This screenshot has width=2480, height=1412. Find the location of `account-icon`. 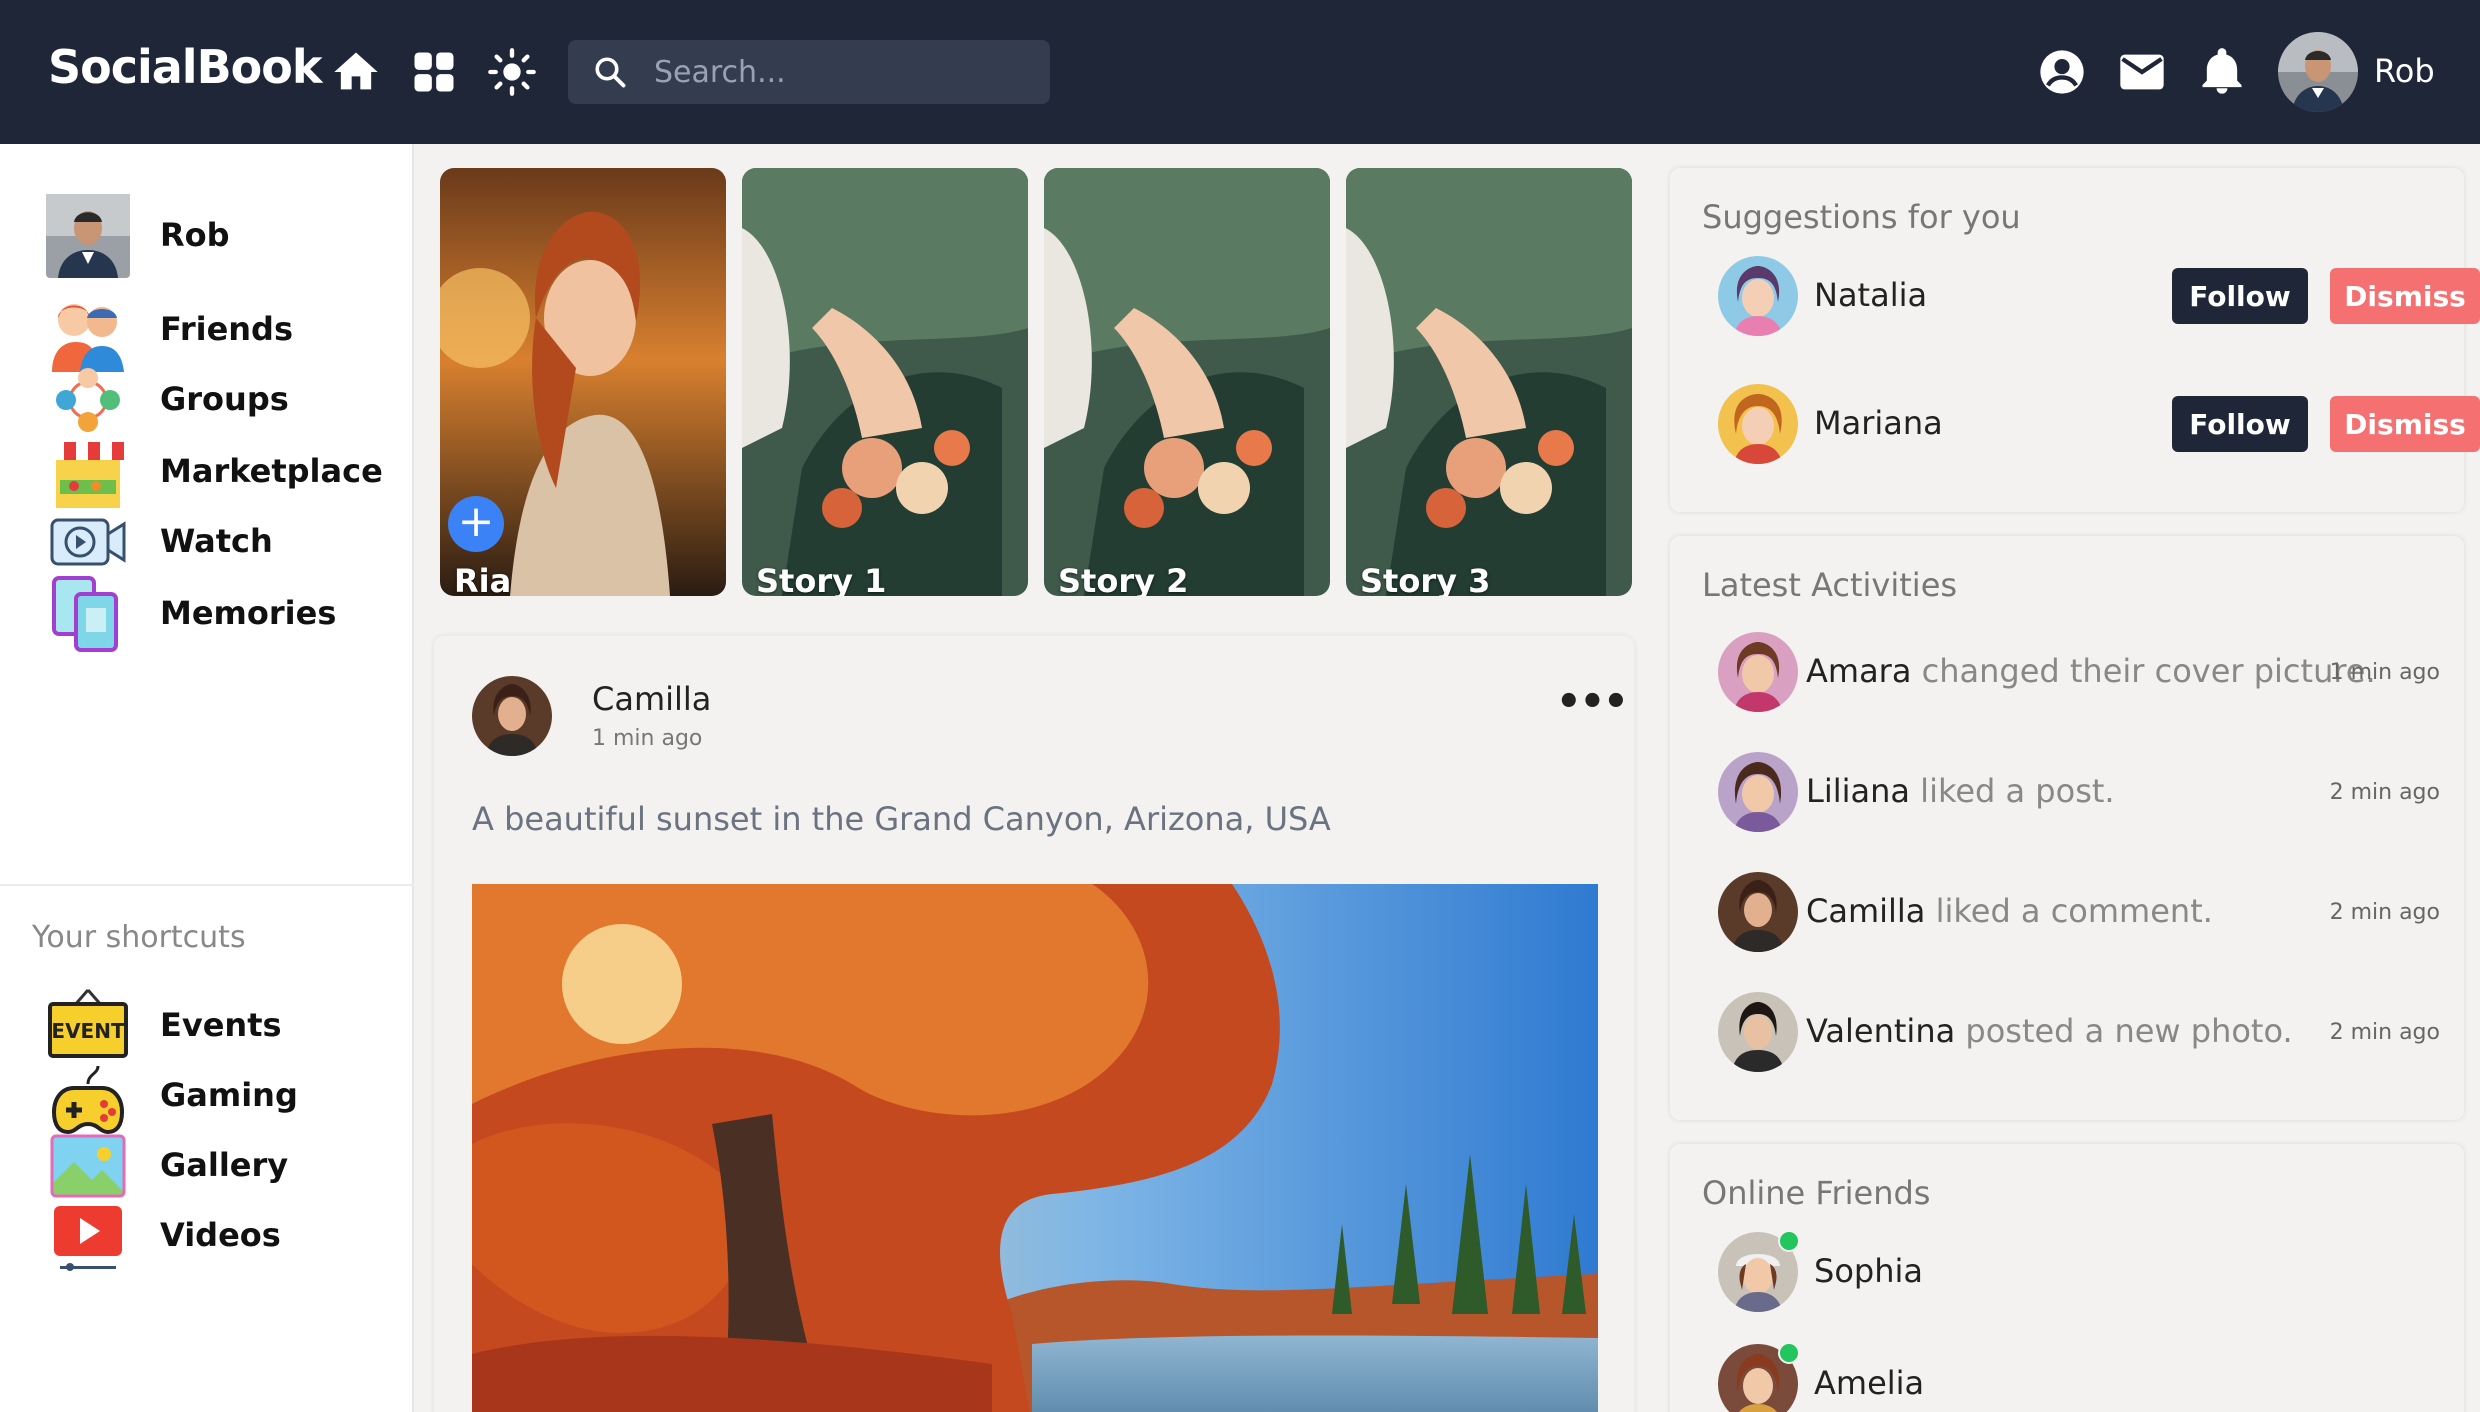

account-icon is located at coordinates (2062, 72).